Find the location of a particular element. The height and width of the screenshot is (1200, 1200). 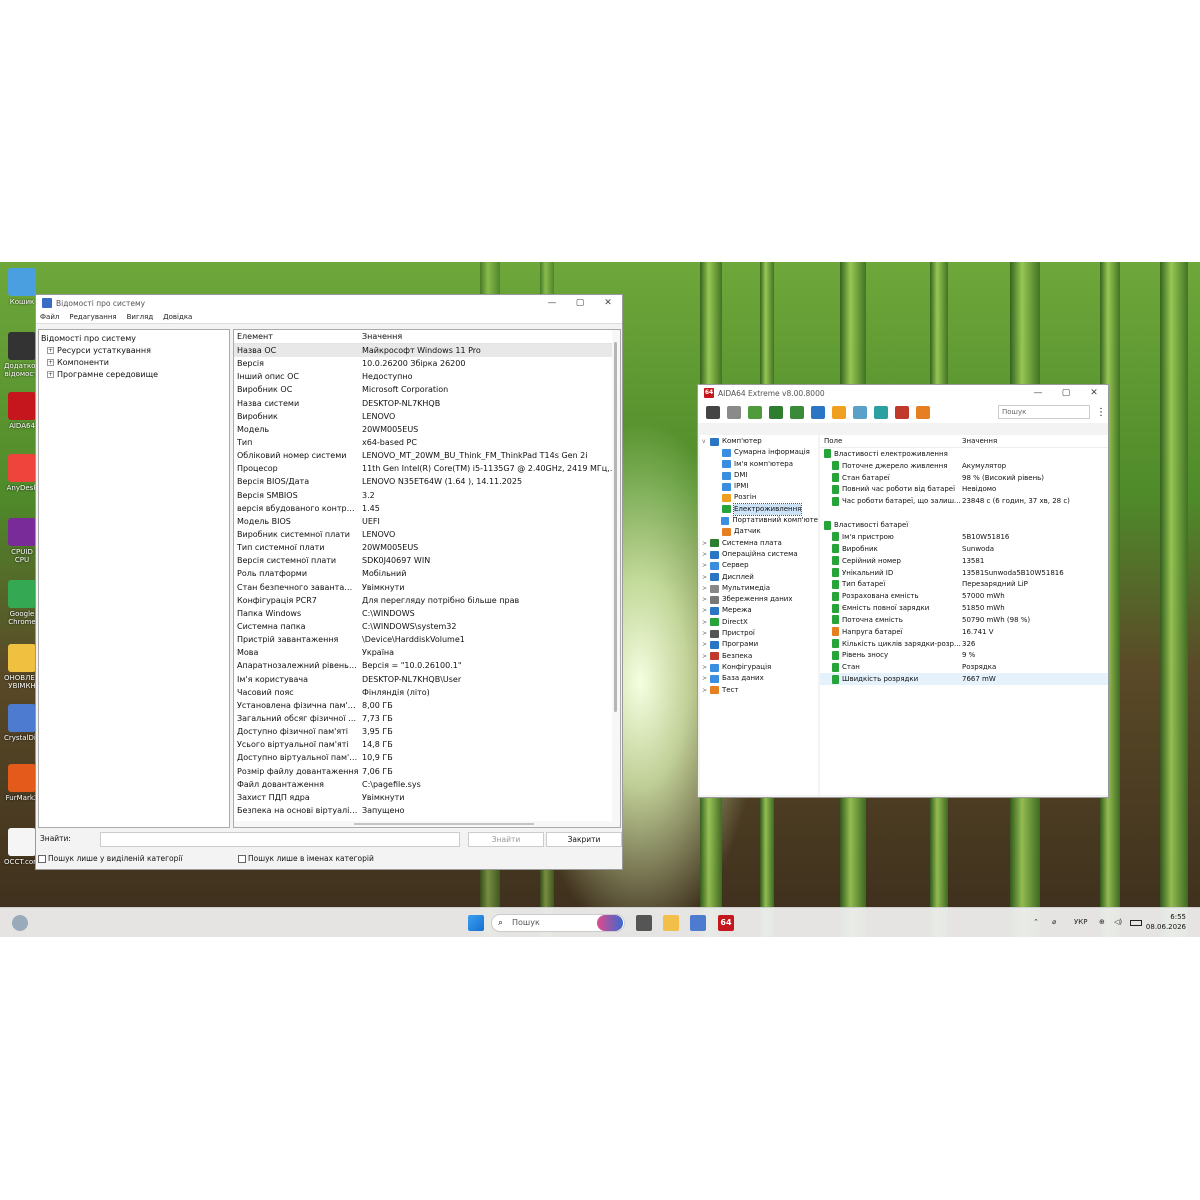

table-row: Усього віртуальної пам'яті 14,8 ГБ is located at coordinates (427, 744).